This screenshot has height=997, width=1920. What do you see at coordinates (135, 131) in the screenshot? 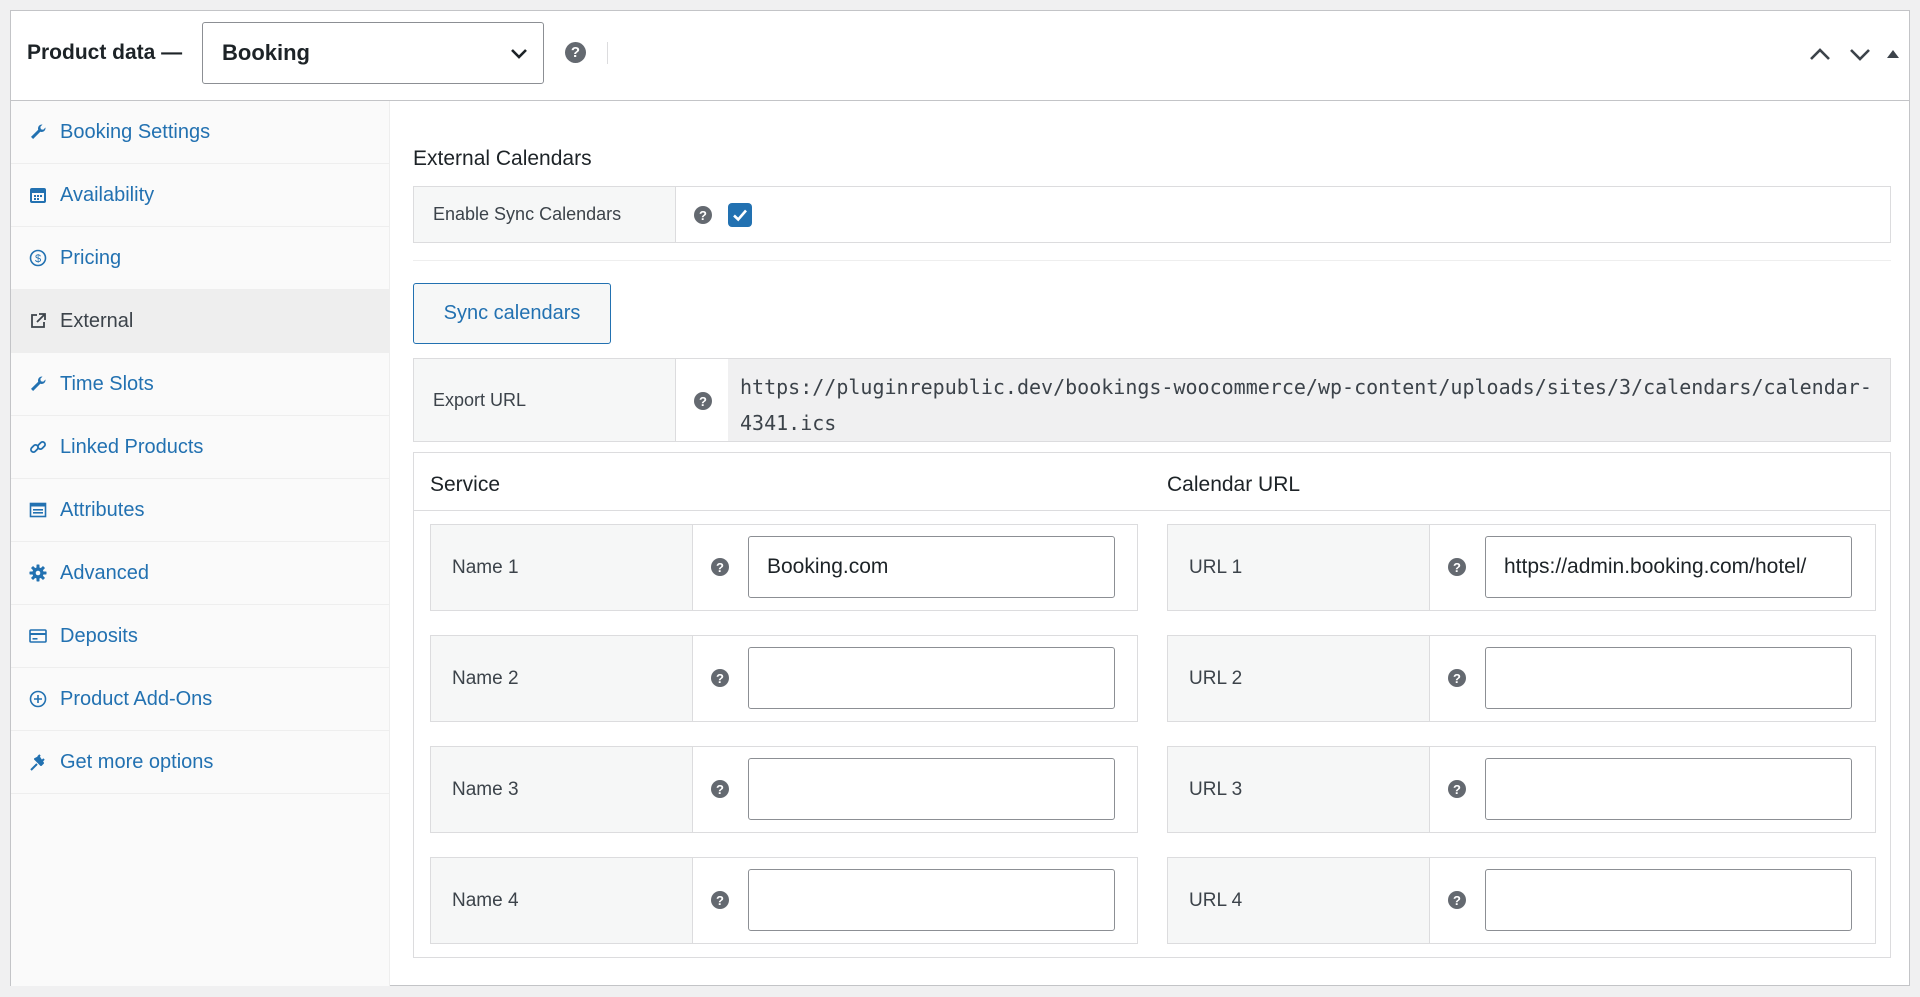
I see `tab-label: Booking Settings` at bounding box center [135, 131].